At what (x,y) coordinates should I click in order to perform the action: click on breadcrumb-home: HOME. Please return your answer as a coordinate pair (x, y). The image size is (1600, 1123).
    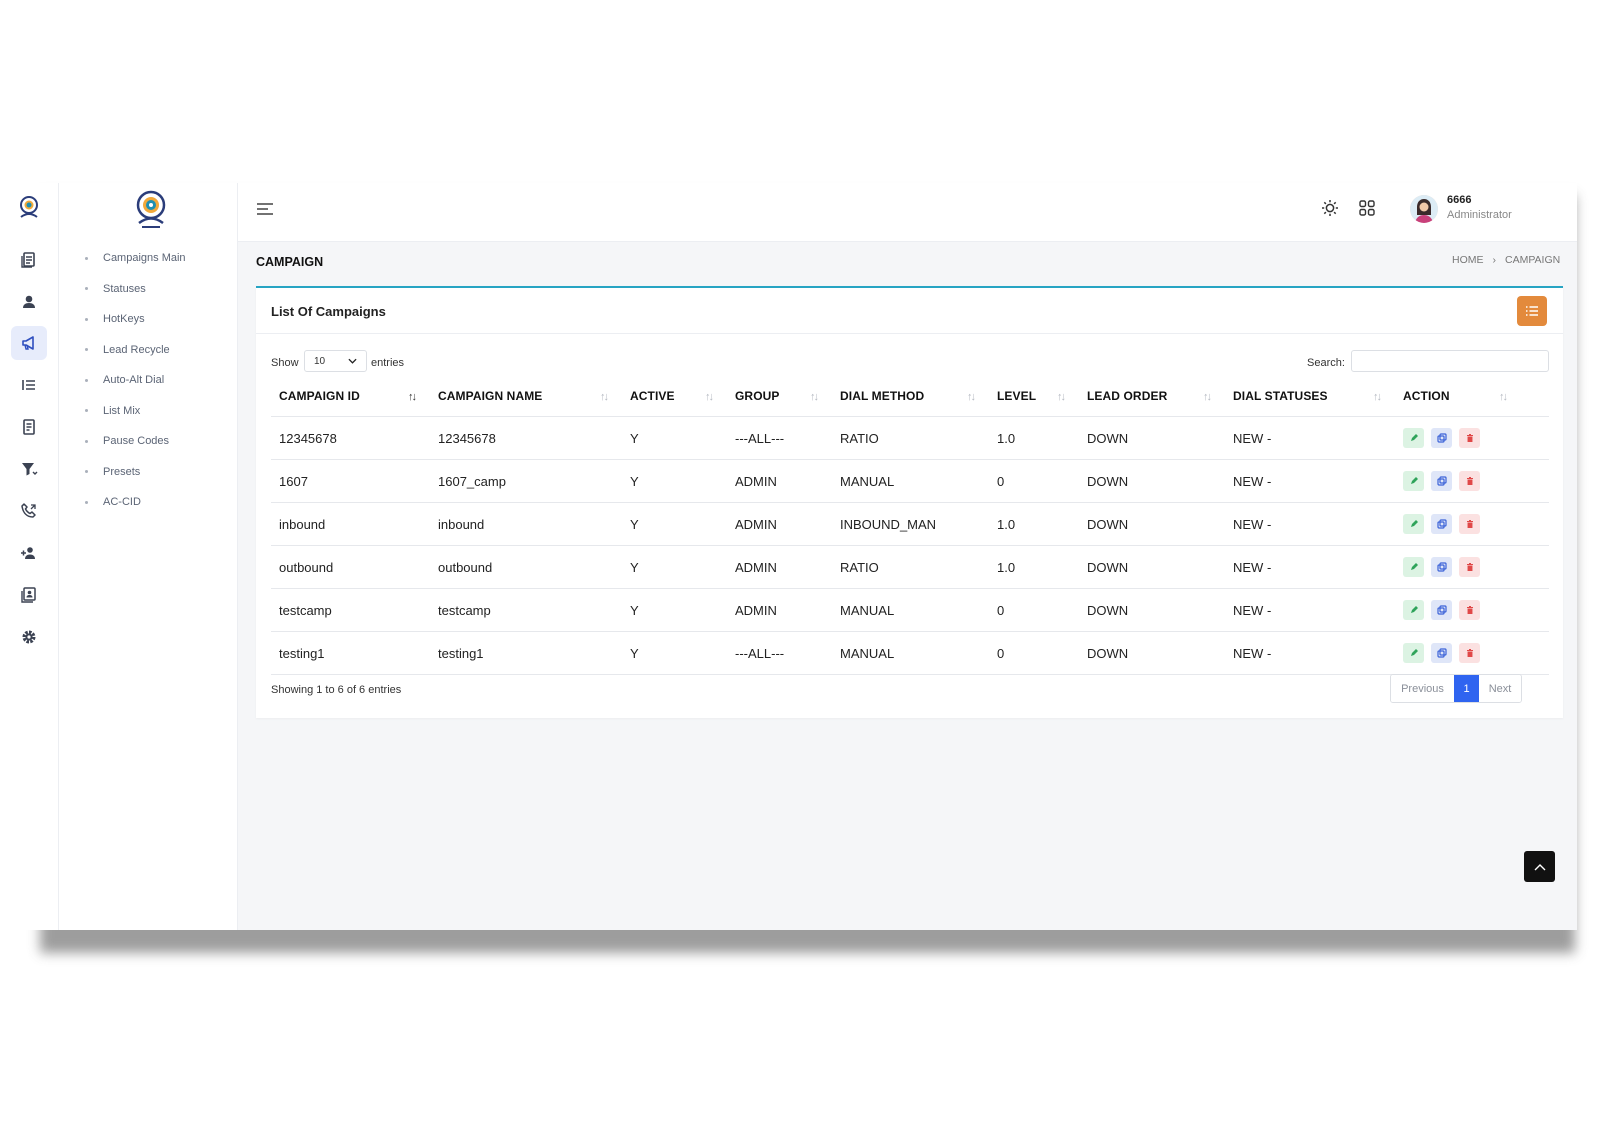
    Looking at the image, I should click on (1468, 260).